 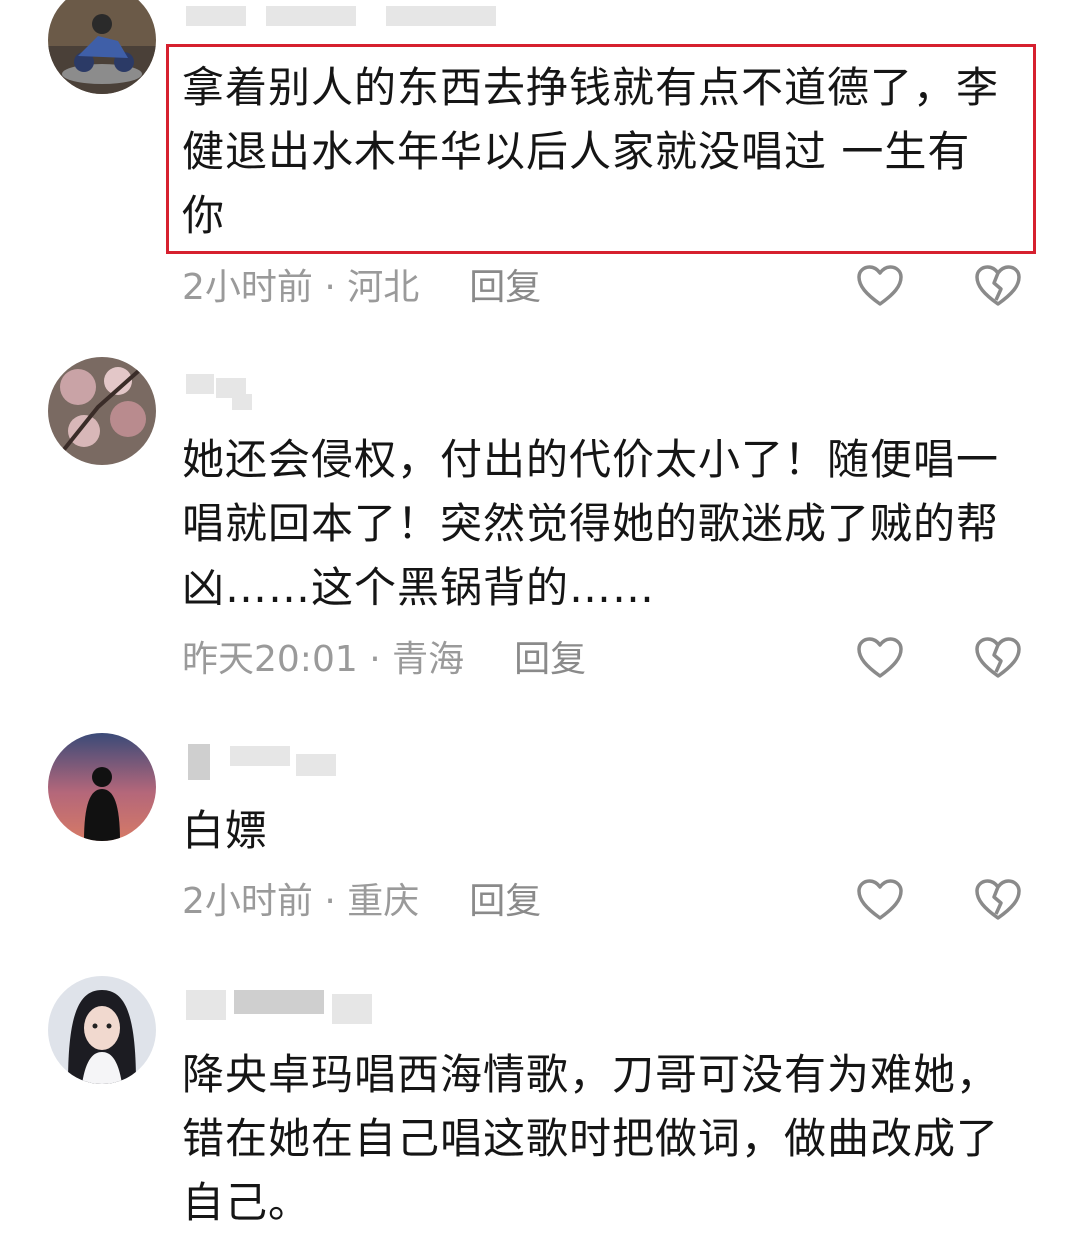 I want to click on comment-meta: 2小时前 · 重庆 回复, so click(x=361, y=902).